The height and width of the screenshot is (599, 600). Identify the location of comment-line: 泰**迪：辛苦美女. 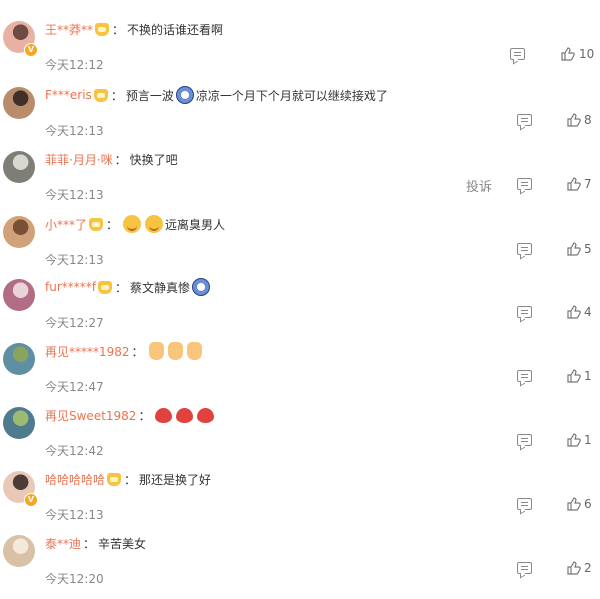
(95, 543).